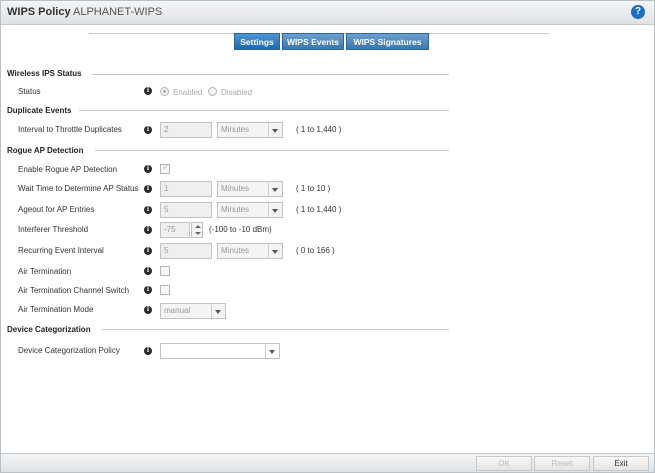 This screenshot has width=655, height=473. I want to click on interval-throttle-unit-select: Minutes, so click(250, 130).